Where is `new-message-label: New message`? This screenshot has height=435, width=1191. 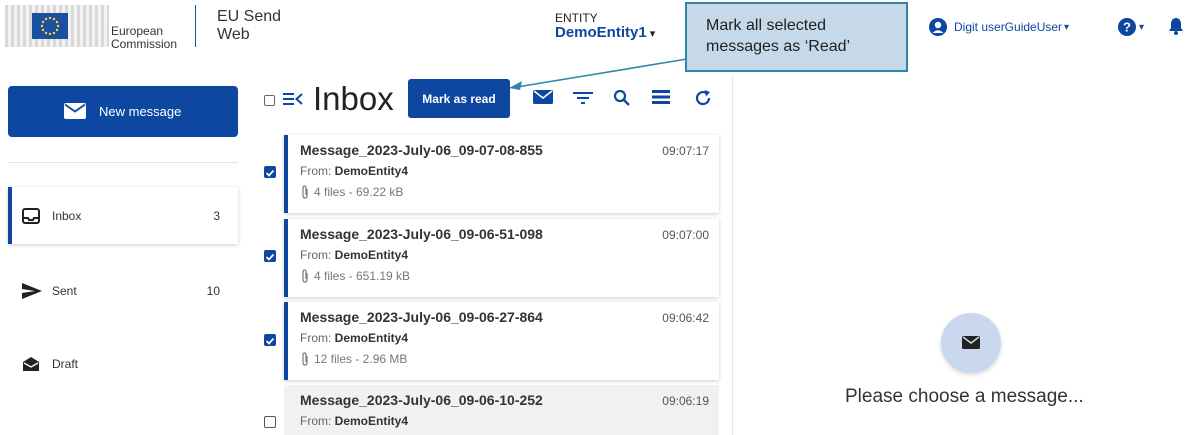 new-message-label: New message is located at coordinates (140, 111).